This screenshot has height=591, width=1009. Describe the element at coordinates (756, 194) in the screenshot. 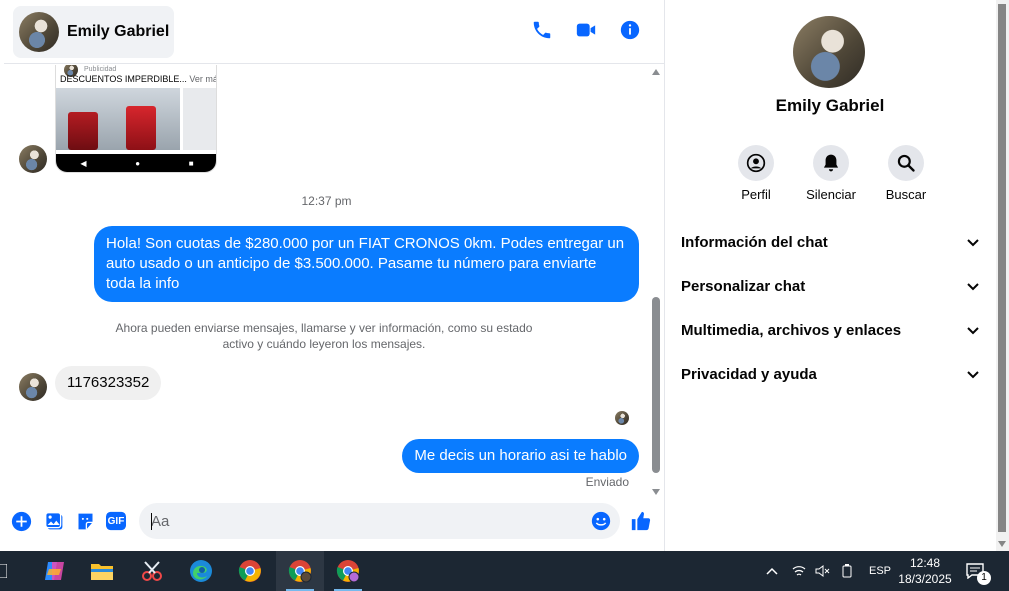

I see `profile-label: Perfil` at that location.